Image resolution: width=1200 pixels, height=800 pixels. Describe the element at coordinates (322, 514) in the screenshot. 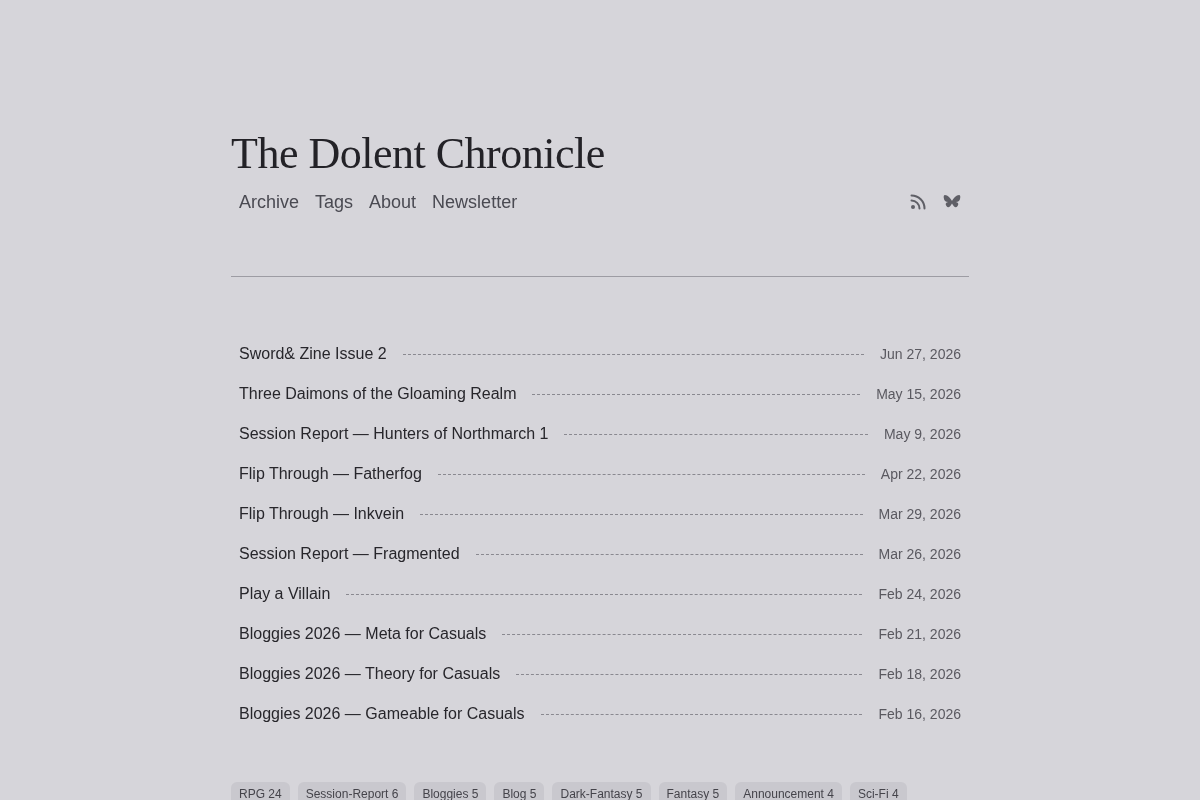

I see `post-title-link: Flip Through — Inkvein` at that location.